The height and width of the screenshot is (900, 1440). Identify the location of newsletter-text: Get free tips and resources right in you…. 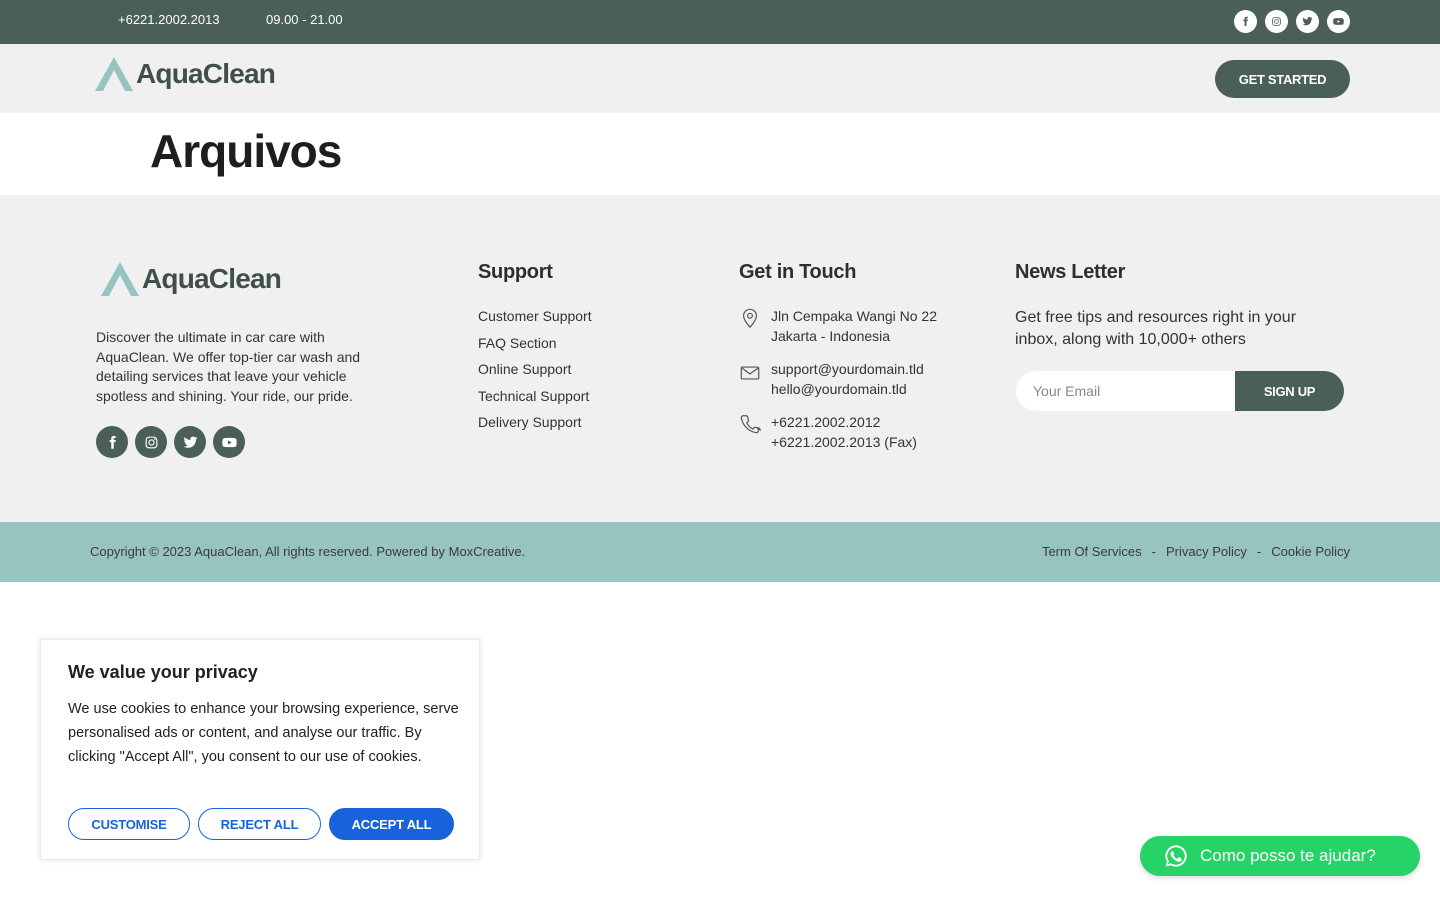
(1156, 328).